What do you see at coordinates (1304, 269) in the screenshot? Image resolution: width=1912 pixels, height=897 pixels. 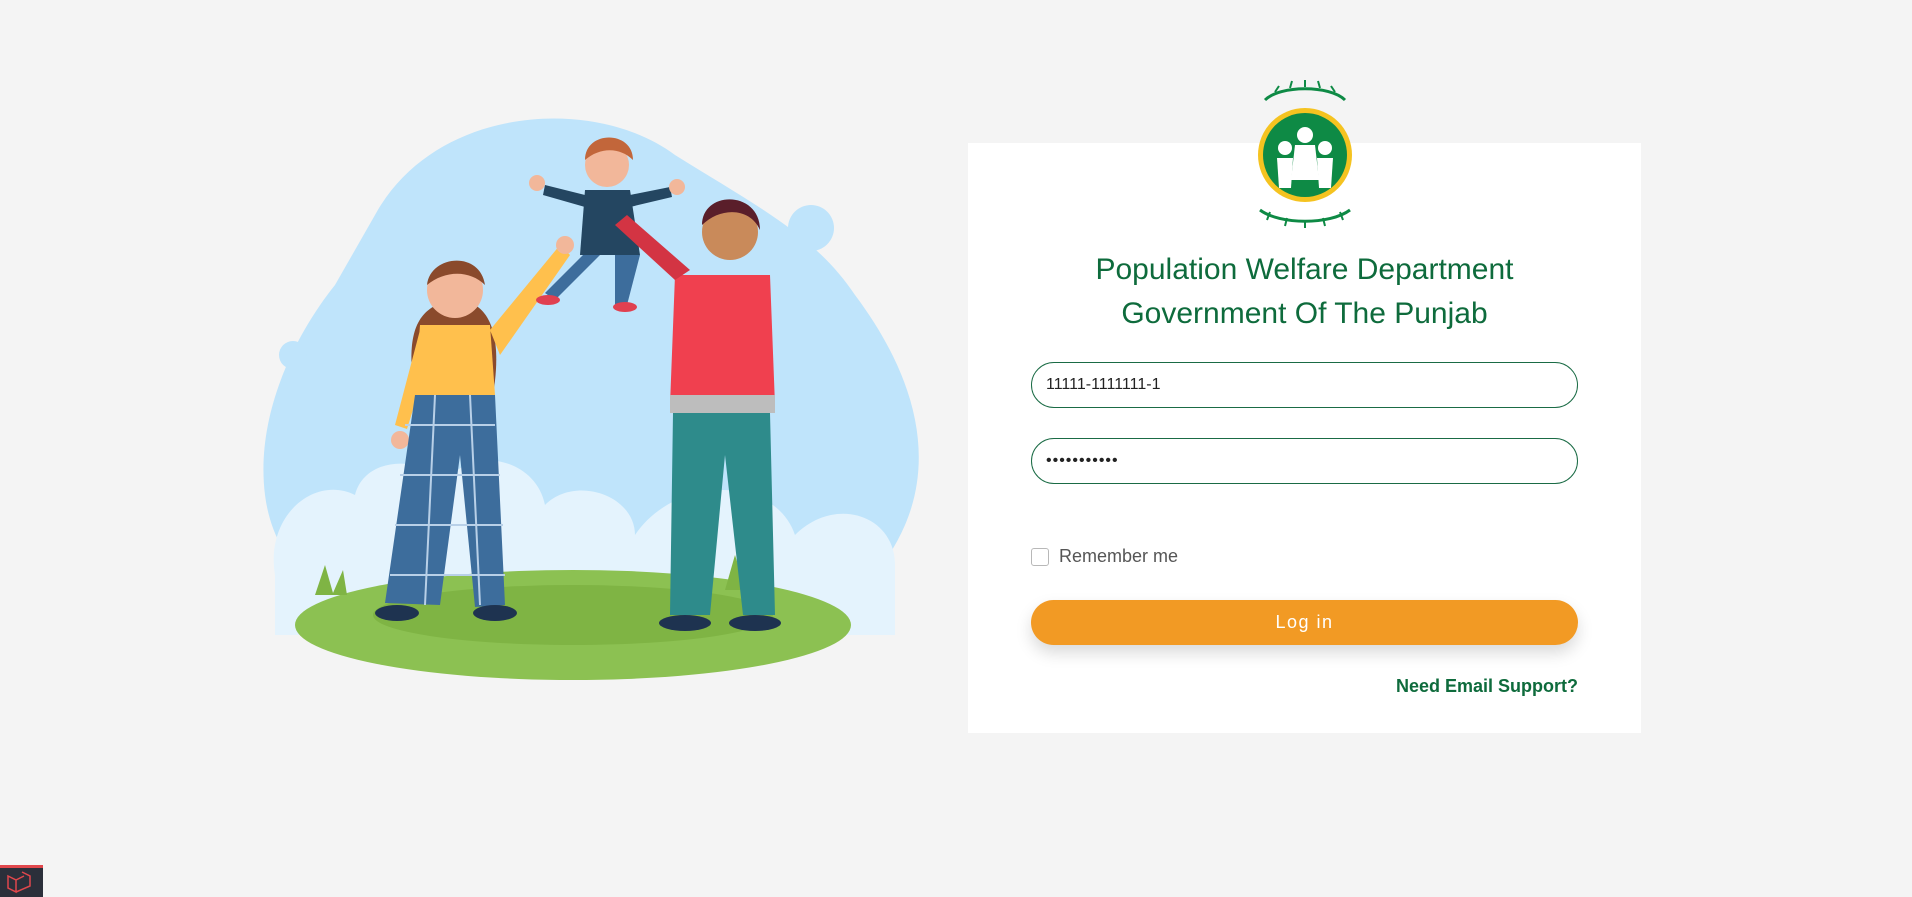 I see `title-line-1: Population Welfare Department` at bounding box center [1304, 269].